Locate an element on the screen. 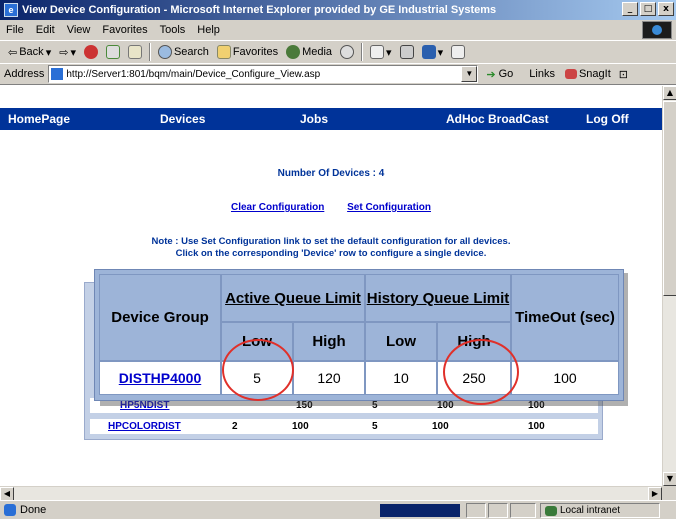 This screenshot has height=519, width=676. history-low-value: 10 is located at coordinates (401, 378).